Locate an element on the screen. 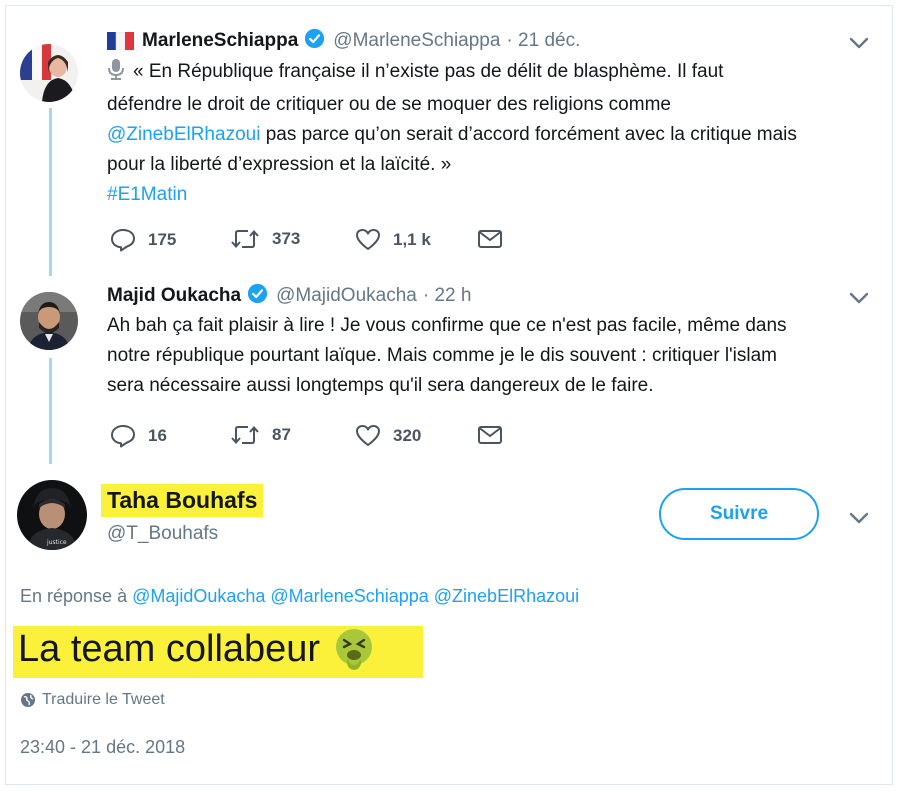  nauseated-face-icon is located at coordinates (354, 649).